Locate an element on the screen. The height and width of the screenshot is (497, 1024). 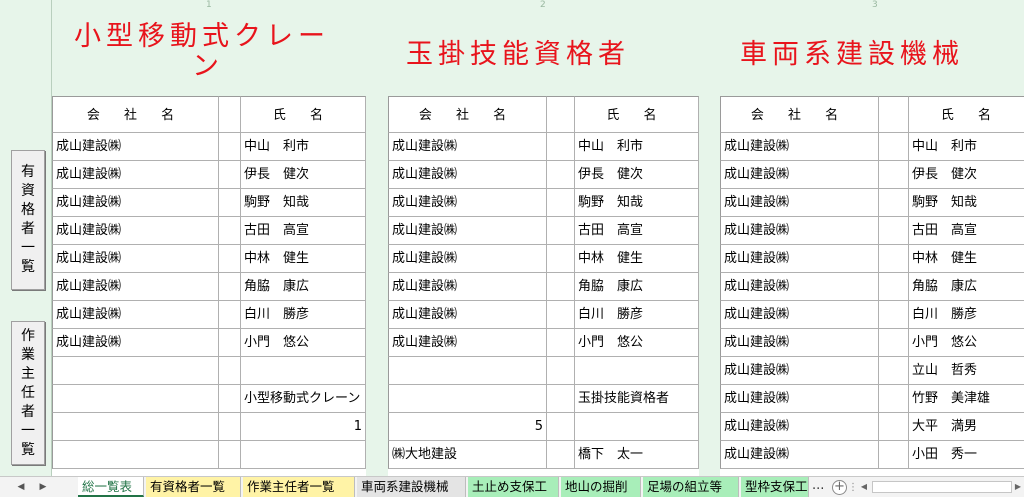
cell-name: 中山 利市 is located at coordinates (966, 147).